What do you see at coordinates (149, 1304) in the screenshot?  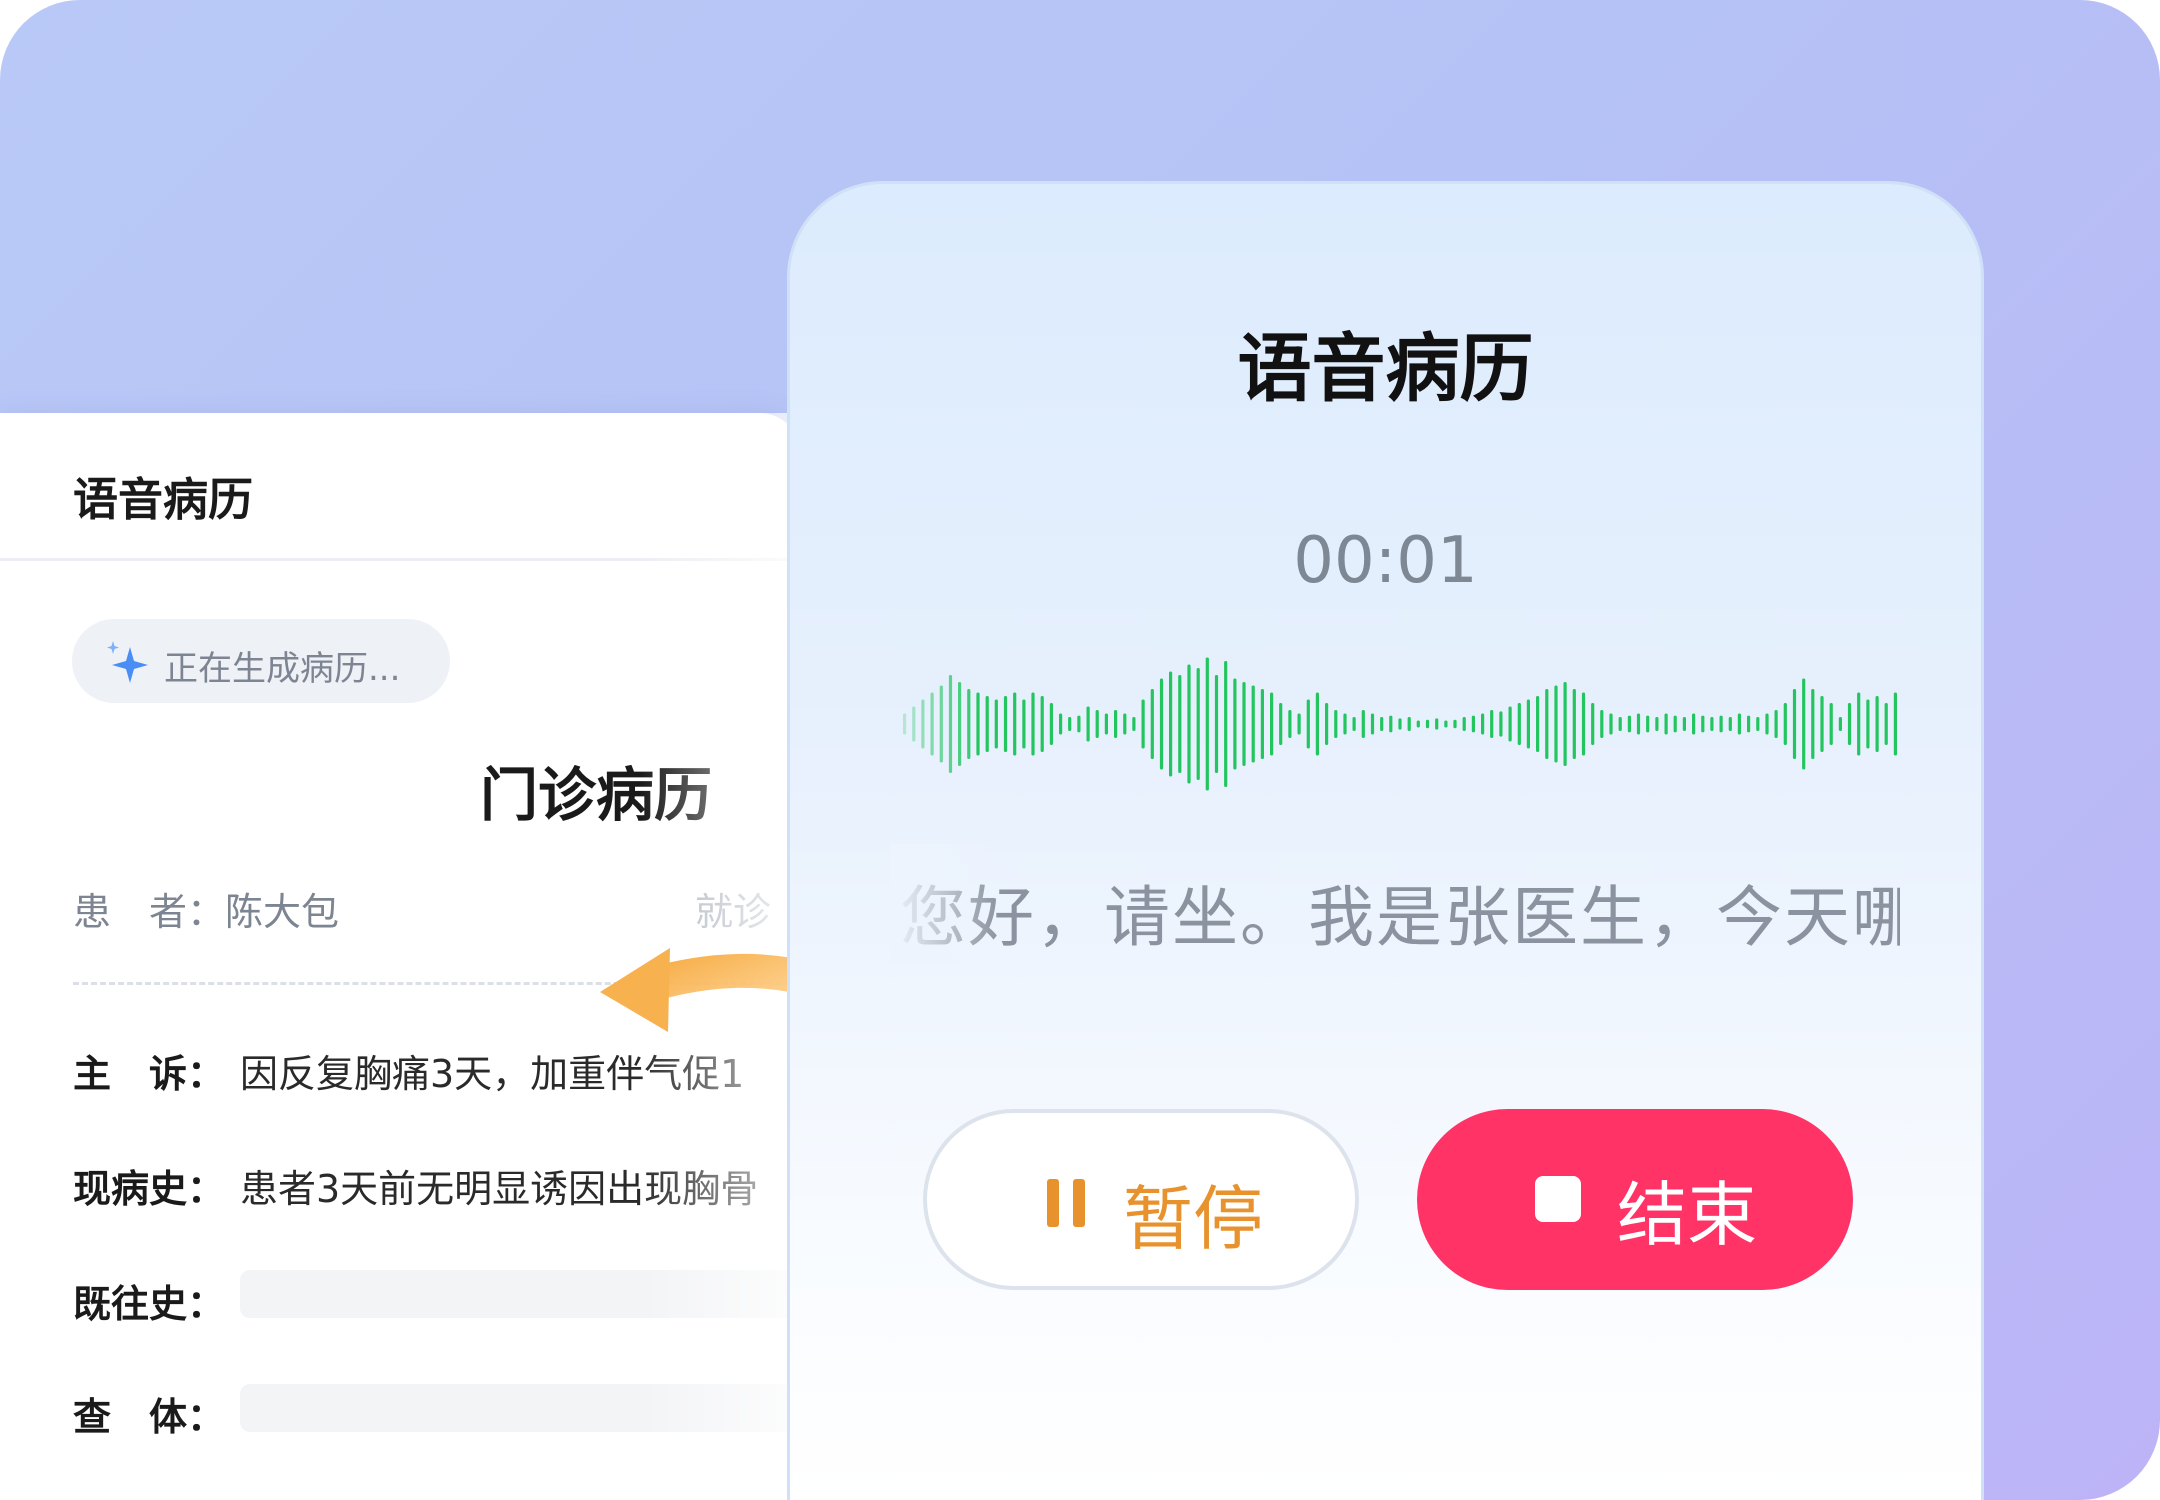 I see `past-history-label: 既往史：` at bounding box center [149, 1304].